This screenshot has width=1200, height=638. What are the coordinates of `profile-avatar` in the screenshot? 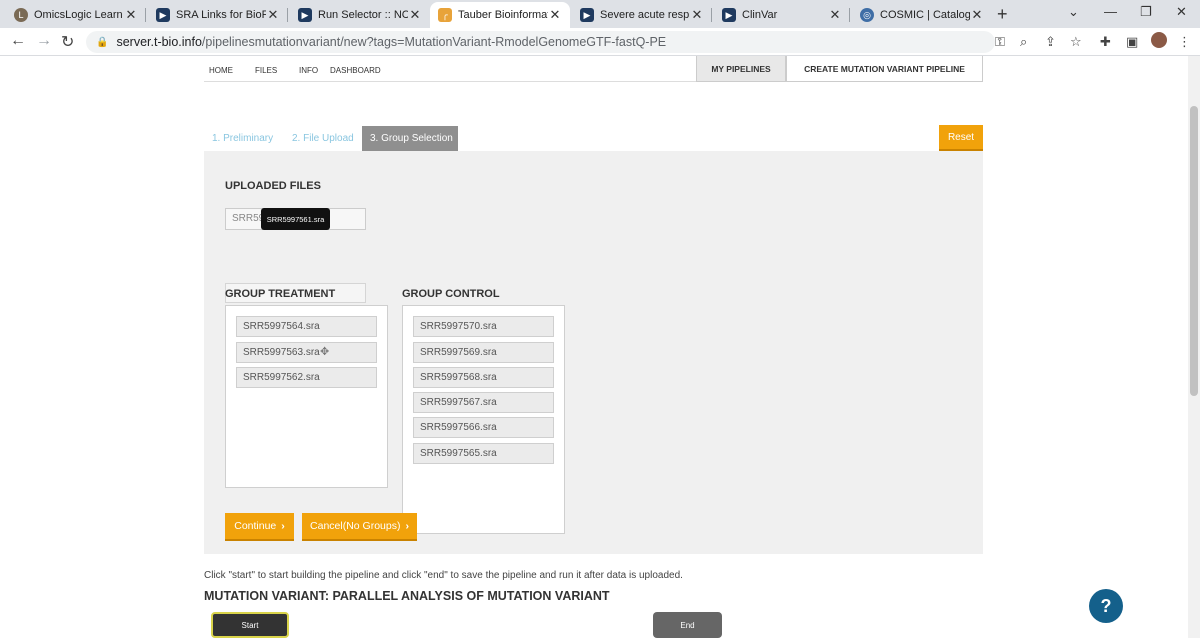 It's located at (1159, 40).